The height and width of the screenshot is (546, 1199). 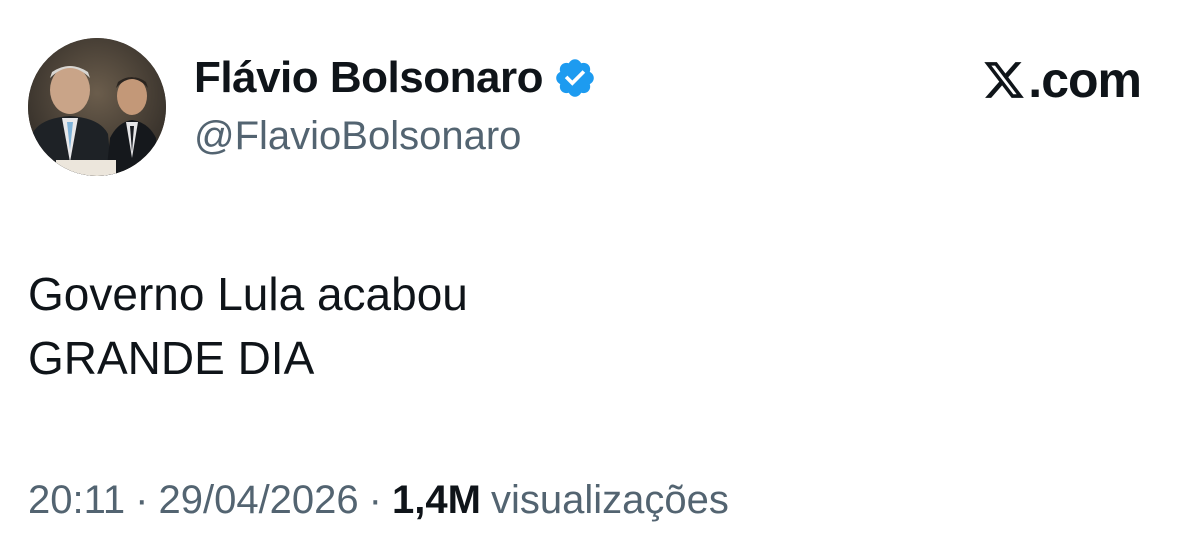 I want to click on x-brand: .com, so click(x=1062, y=80).